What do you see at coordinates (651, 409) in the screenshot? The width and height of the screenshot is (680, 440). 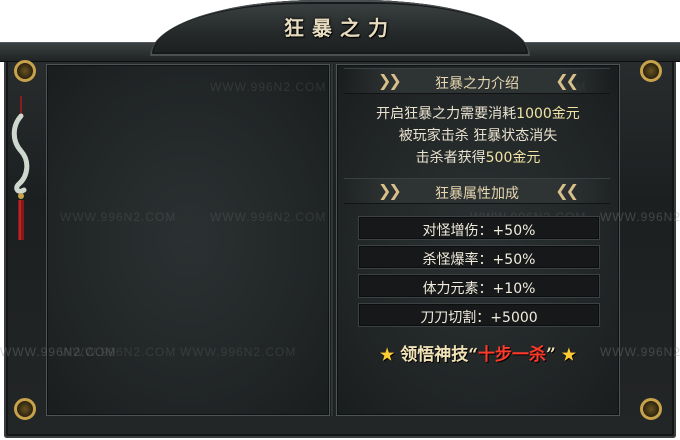 I see `corner-ornament-bottom-right` at bounding box center [651, 409].